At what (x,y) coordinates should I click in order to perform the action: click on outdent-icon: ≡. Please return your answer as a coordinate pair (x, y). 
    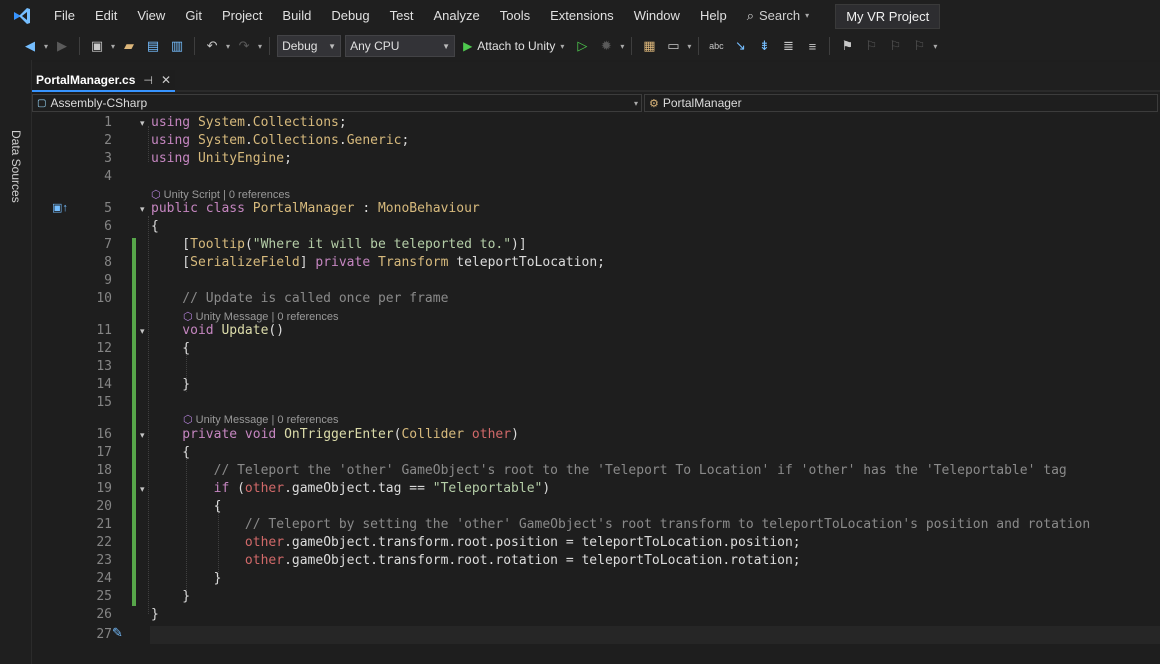
    Looking at the image, I should click on (812, 46).